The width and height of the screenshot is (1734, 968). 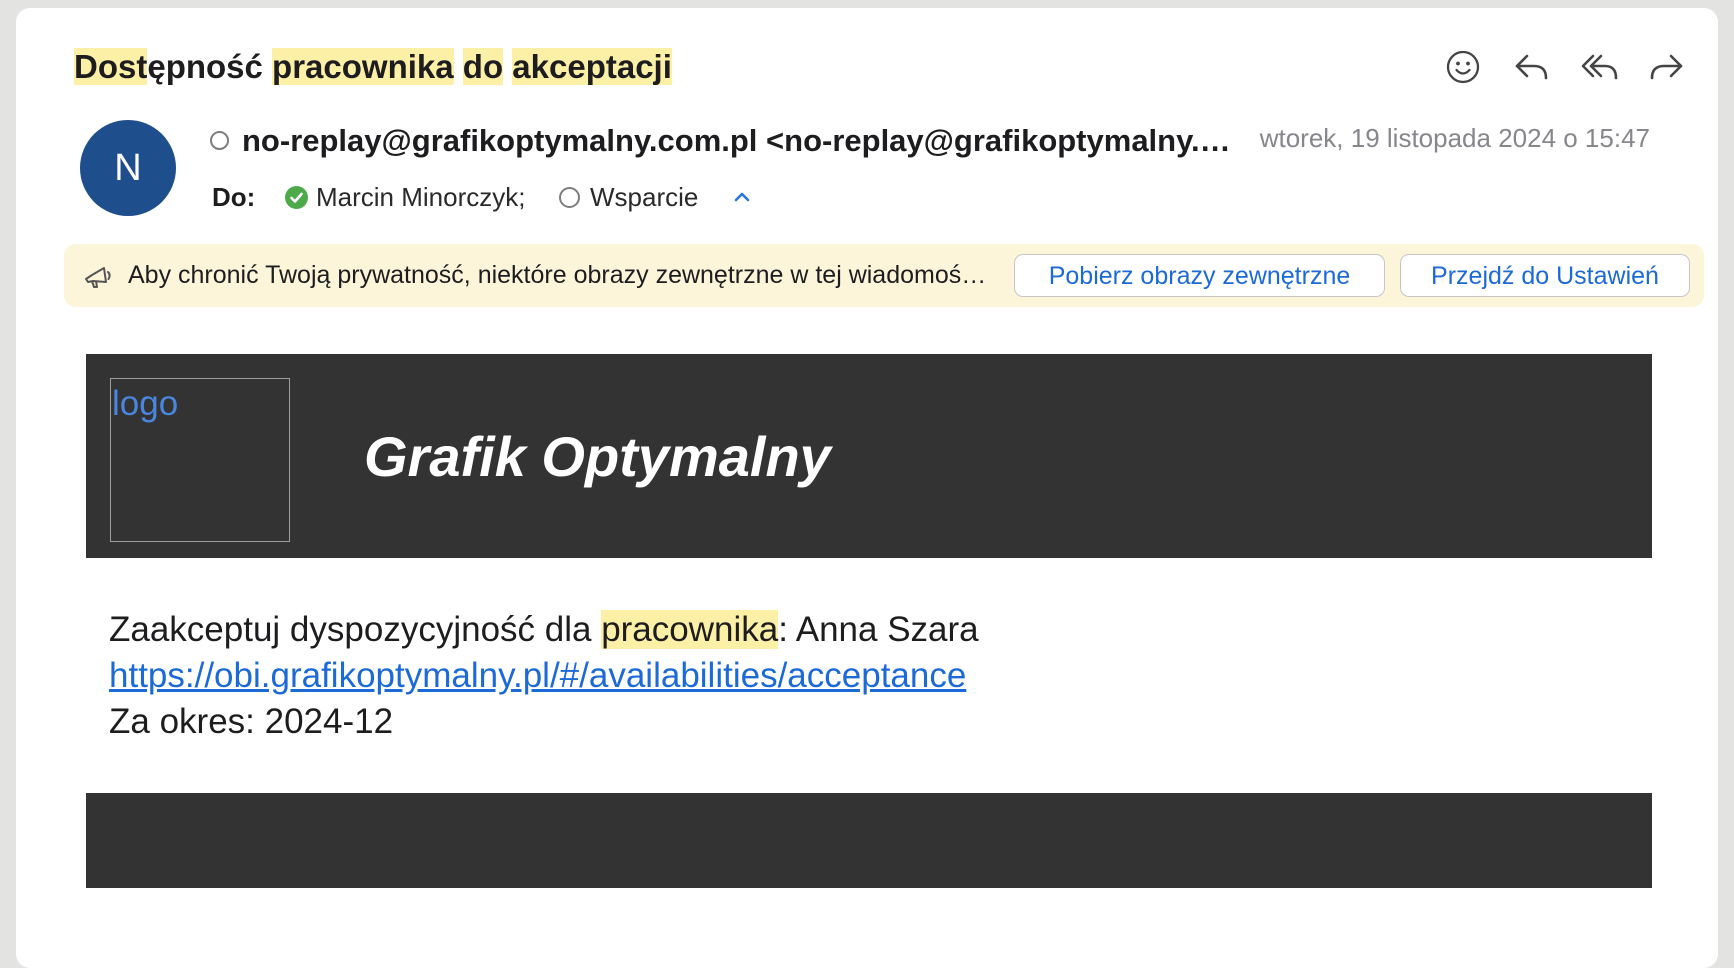 I want to click on to-label: Do:, so click(x=234, y=197).